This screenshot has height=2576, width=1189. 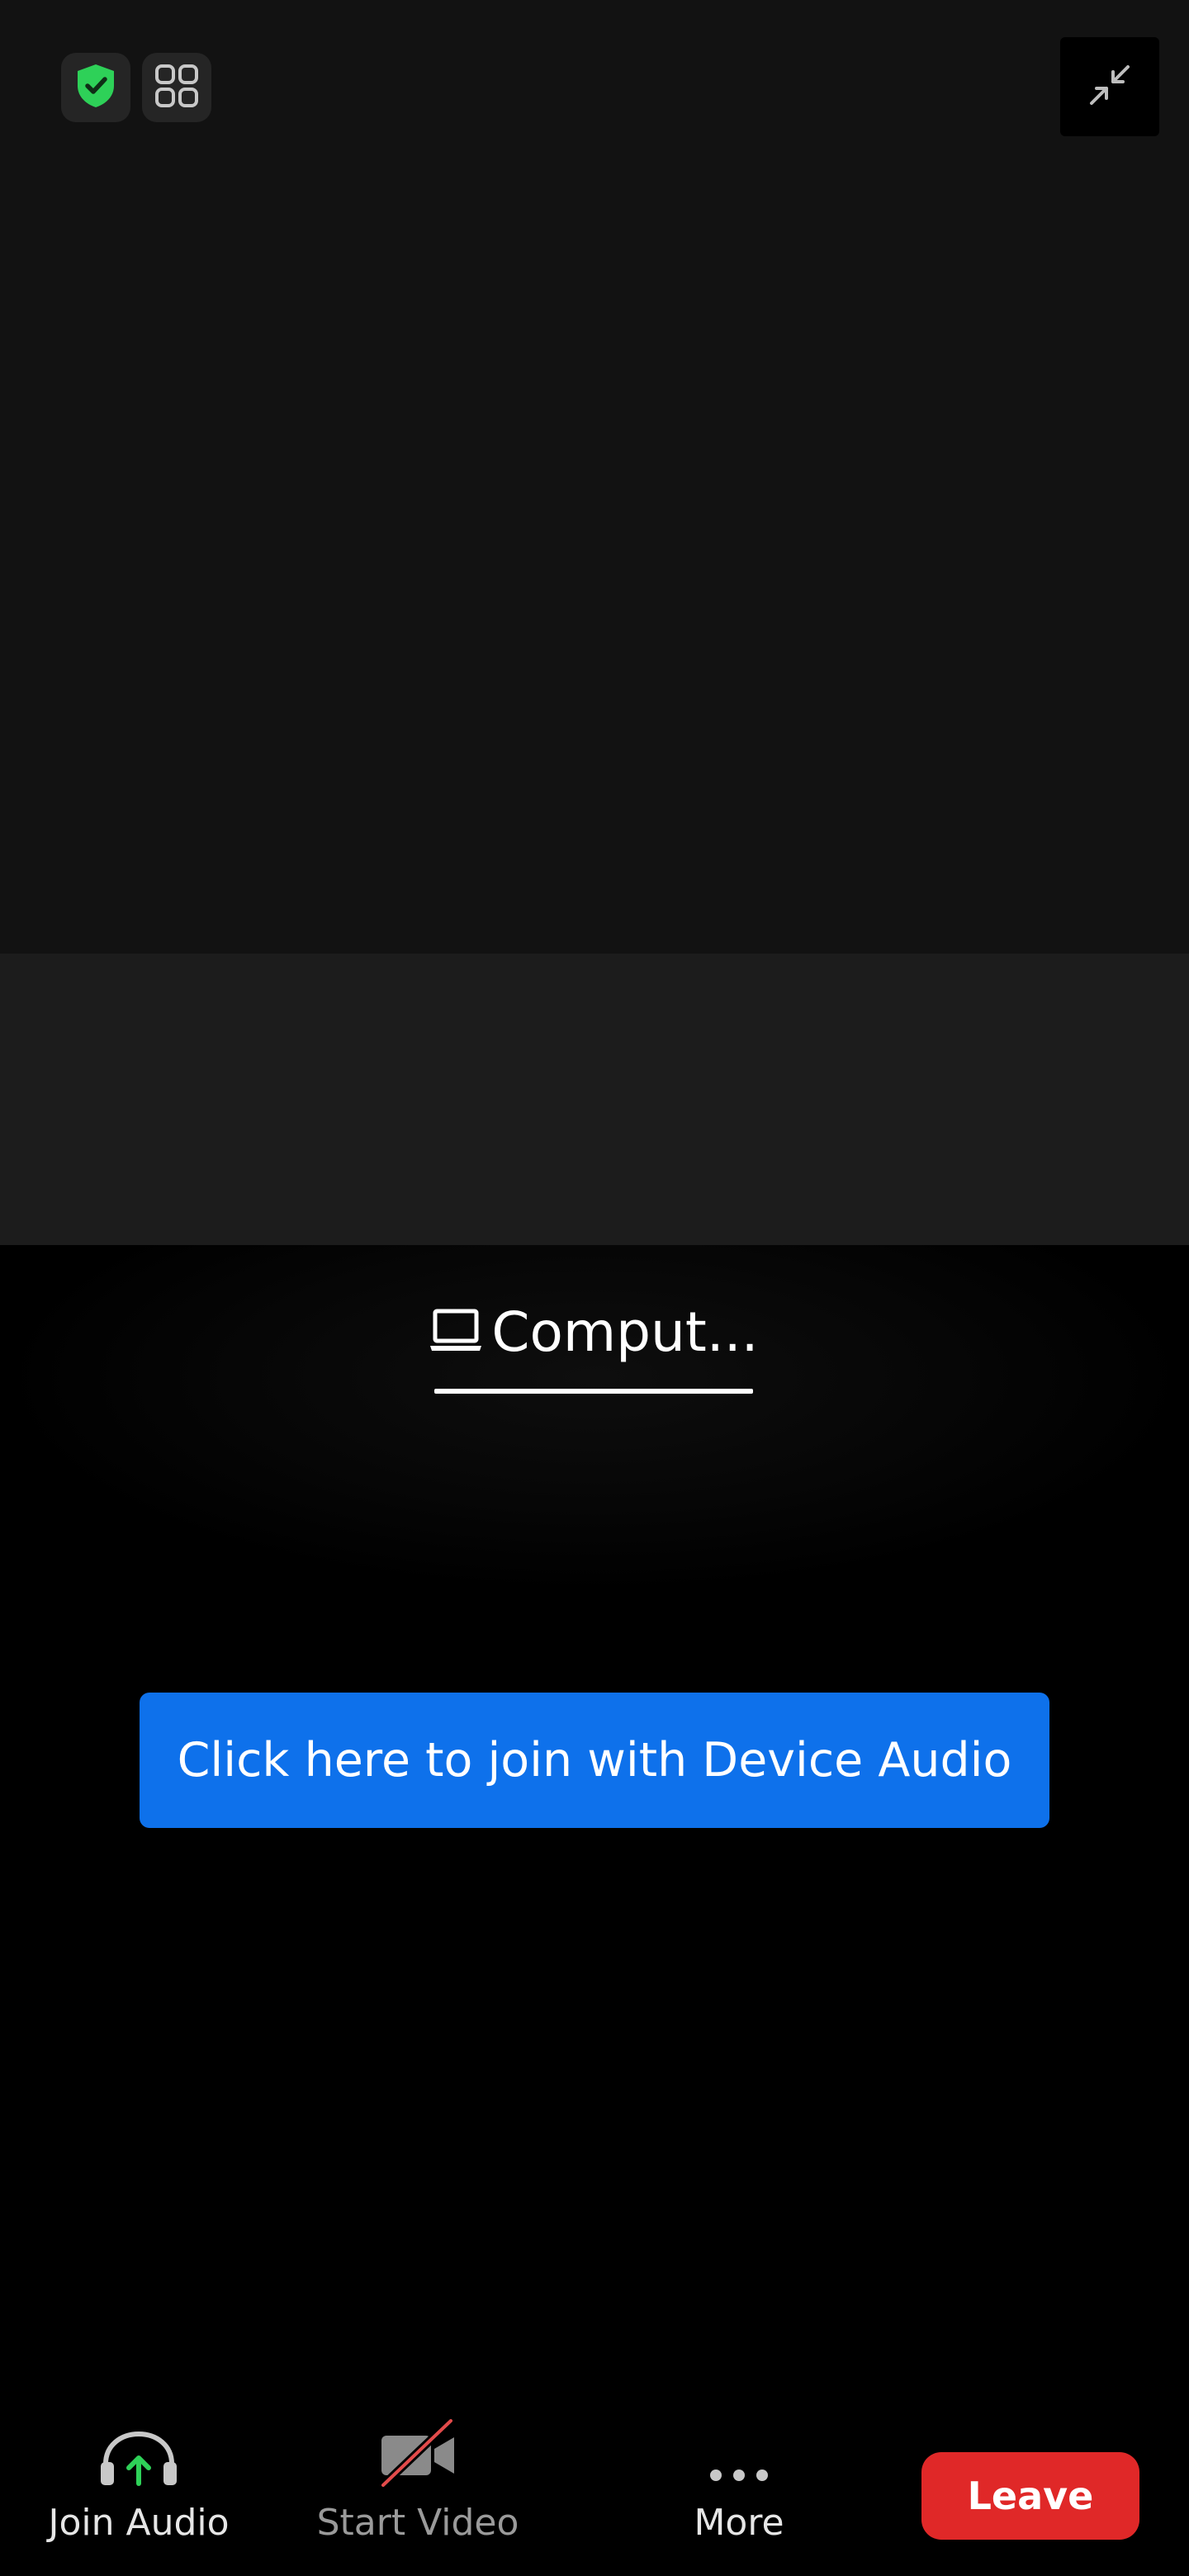 I want to click on headphones-arrow-up-icon, so click(x=138, y=2460).